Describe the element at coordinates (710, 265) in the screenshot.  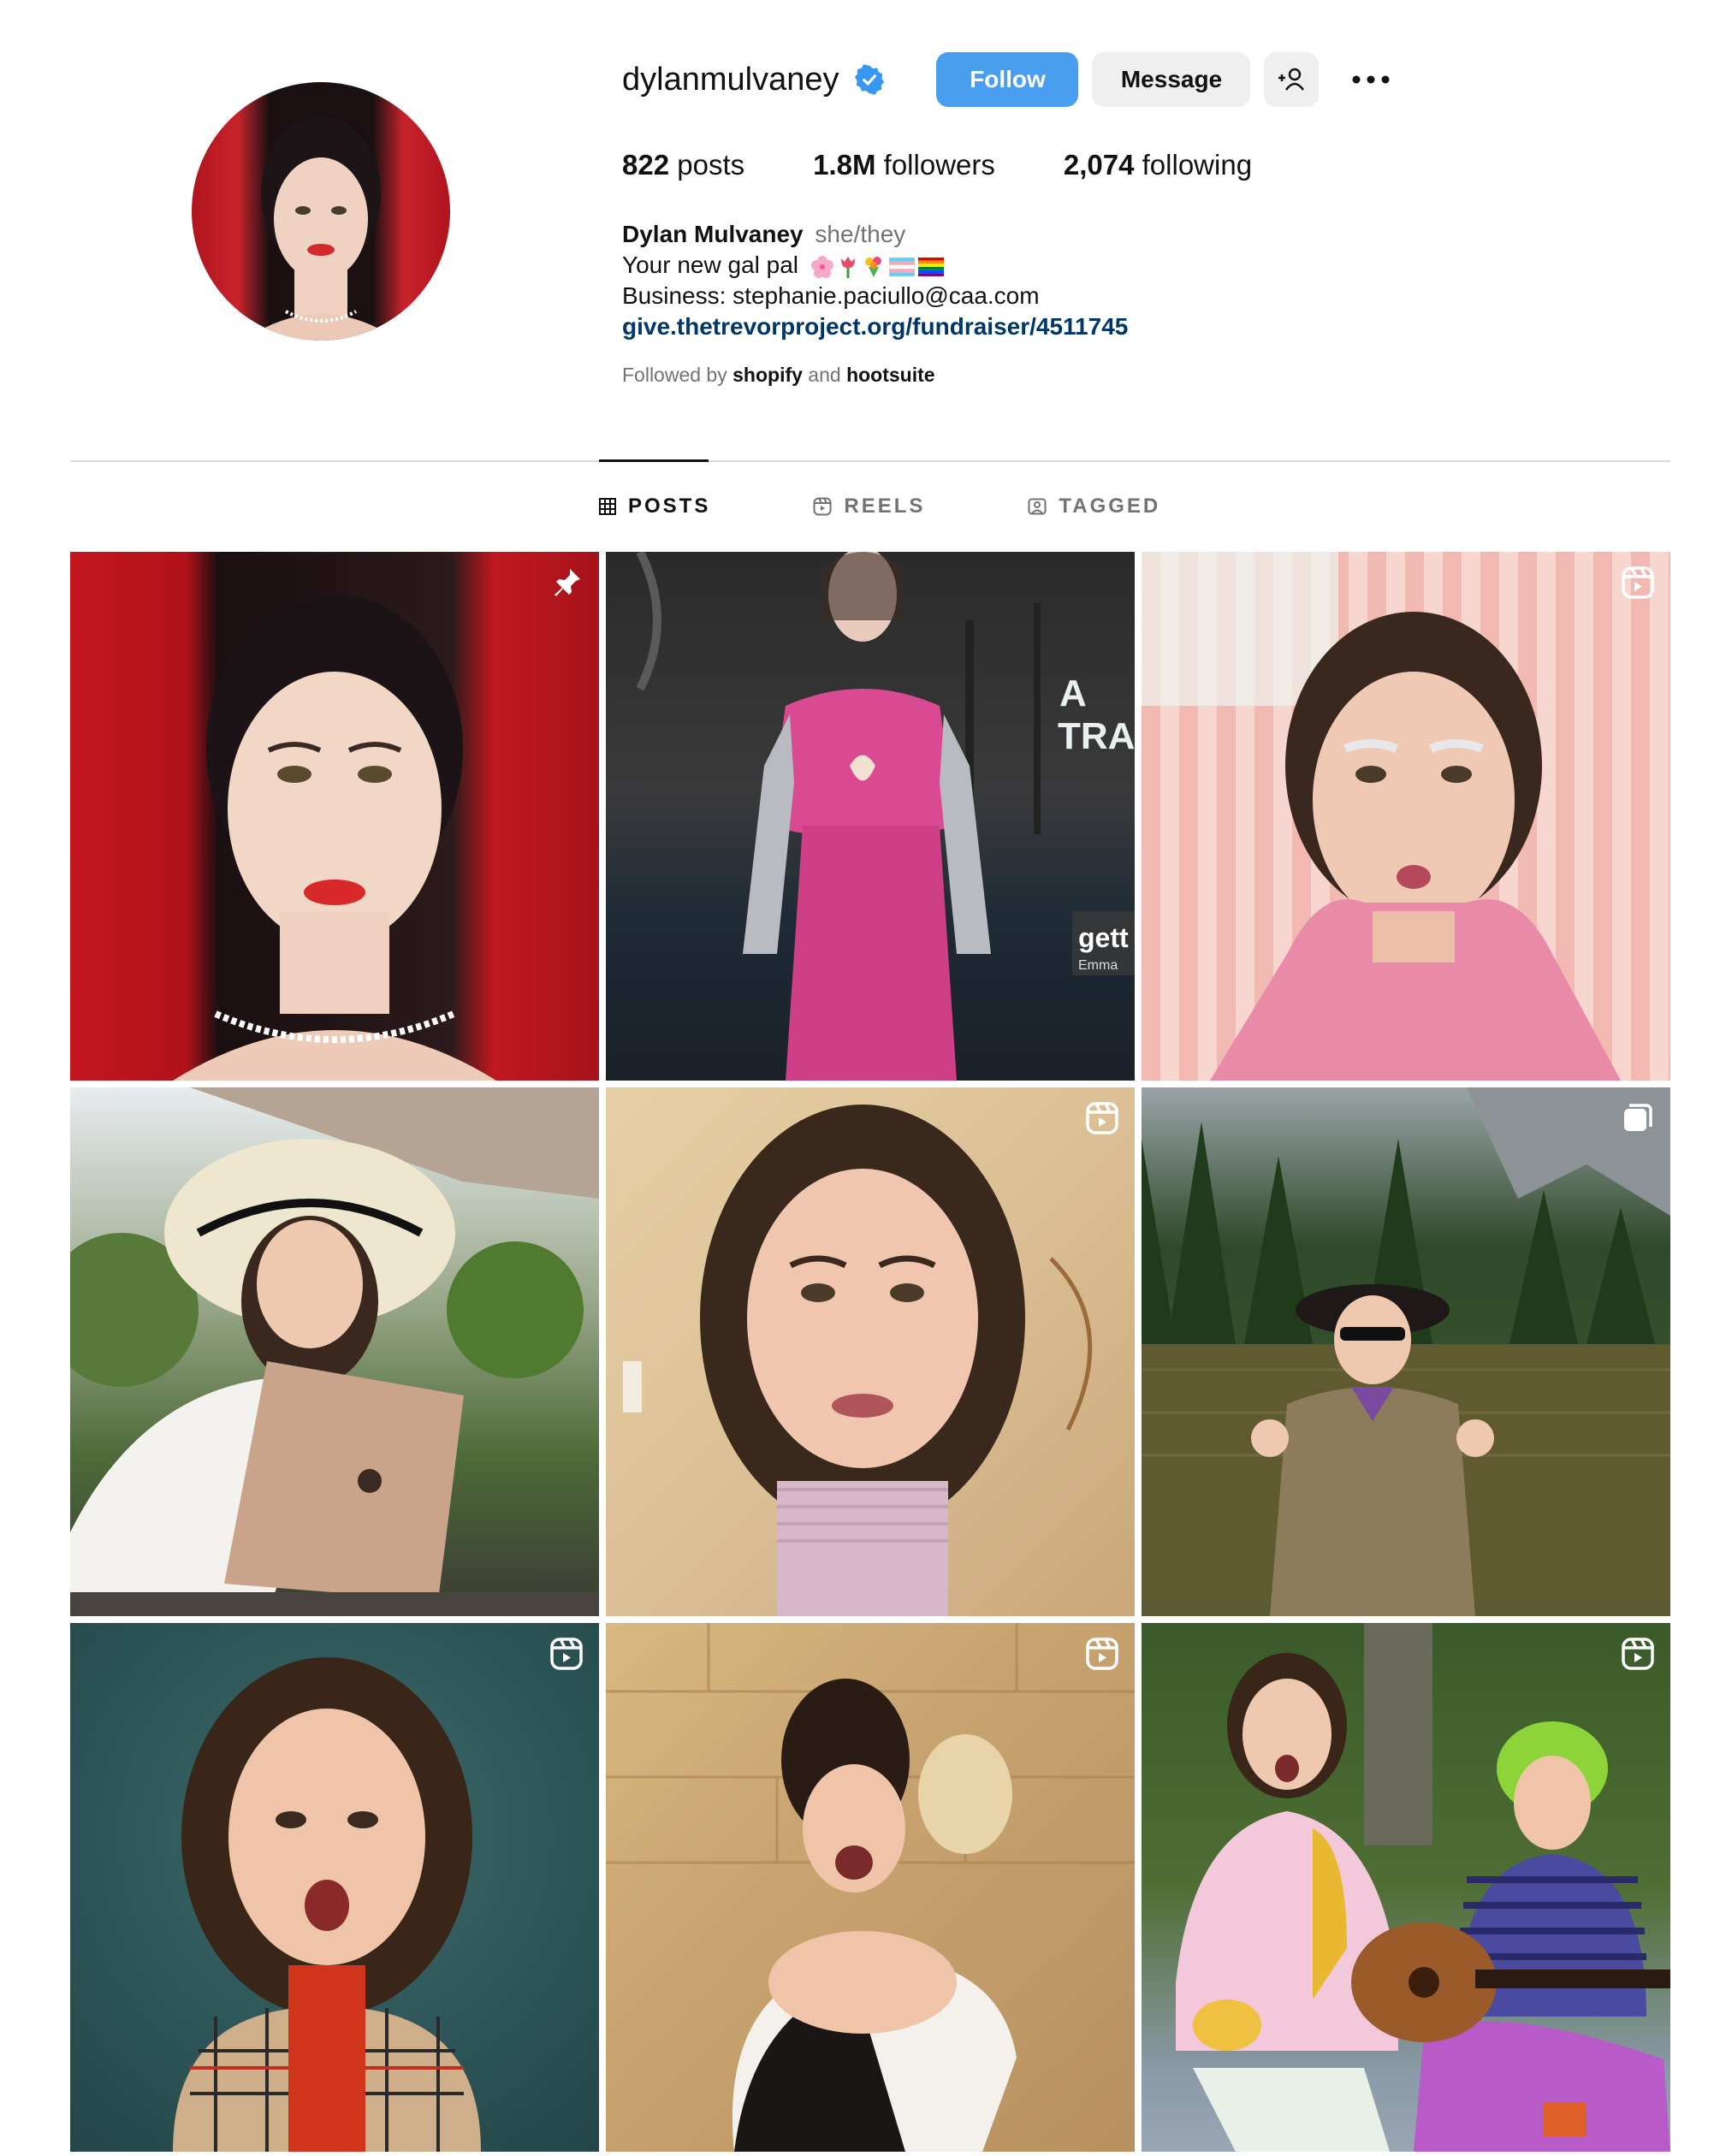
I see `bio-line: Your new gal pal` at that location.